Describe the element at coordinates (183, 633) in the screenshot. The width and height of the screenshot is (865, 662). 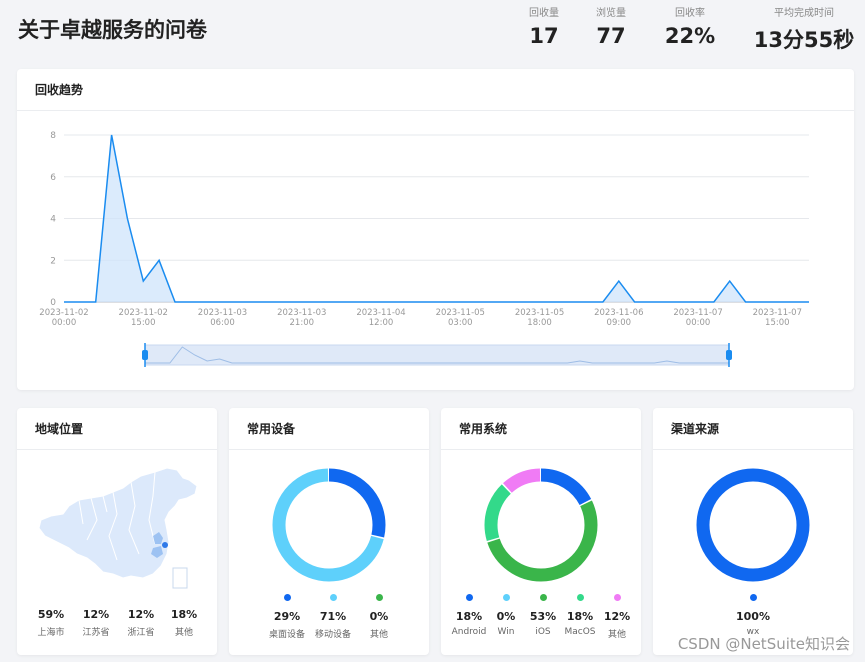
I see `region-legend-name: 其他` at that location.